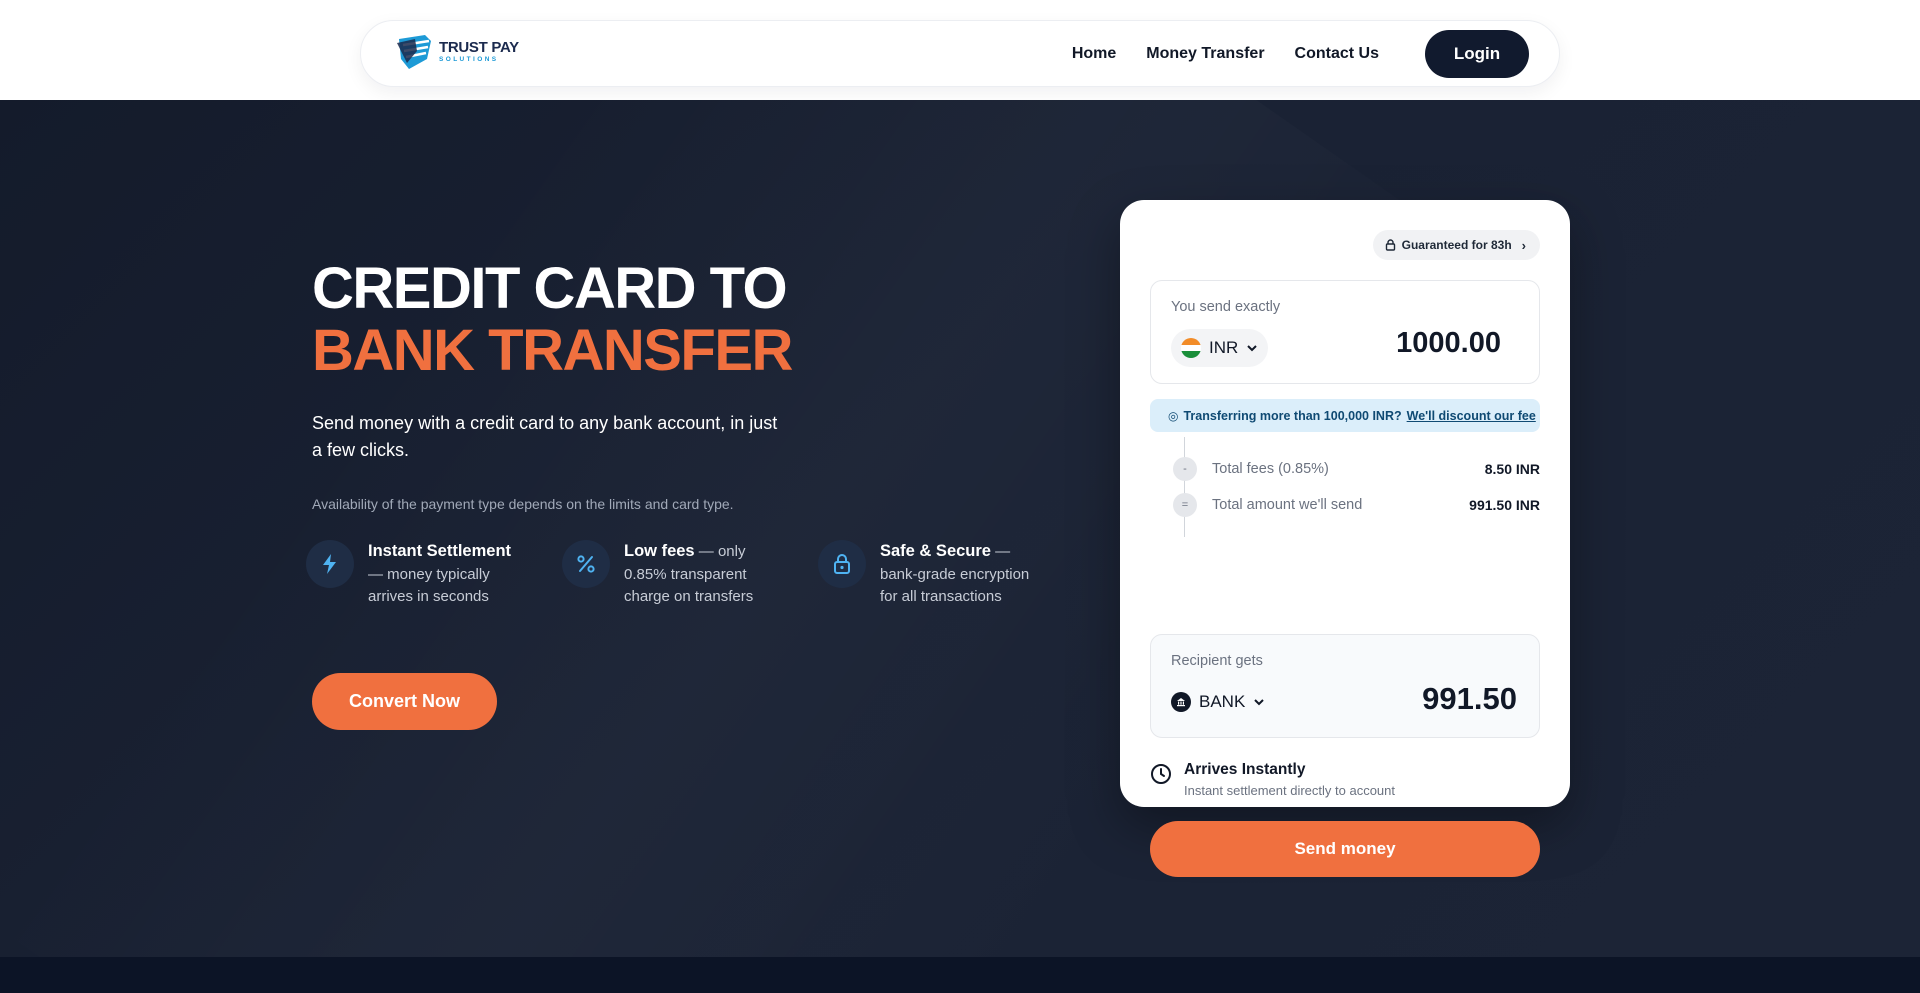  I want to click on fee-value: 991.50 INR, so click(1504, 505).